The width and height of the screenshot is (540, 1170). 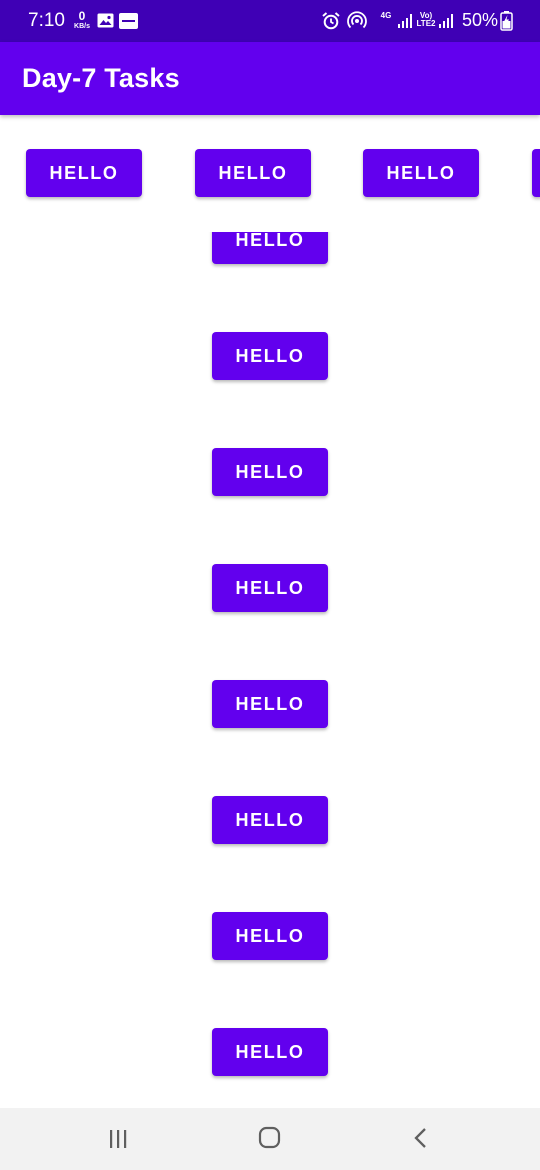 What do you see at coordinates (84, 173) in the screenshot?
I see `hello-button-row-1: HELLO` at bounding box center [84, 173].